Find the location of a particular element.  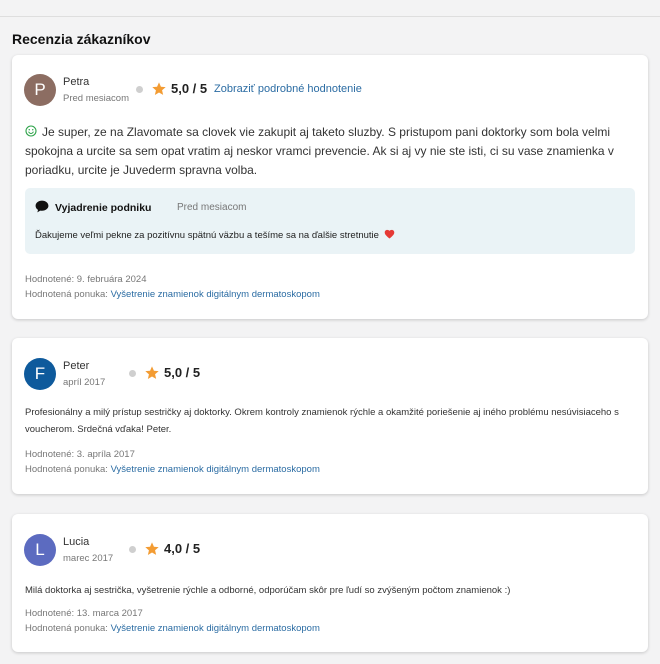

detail-rating-link: Zobraziť podrobné hodnotenie is located at coordinates (288, 89).